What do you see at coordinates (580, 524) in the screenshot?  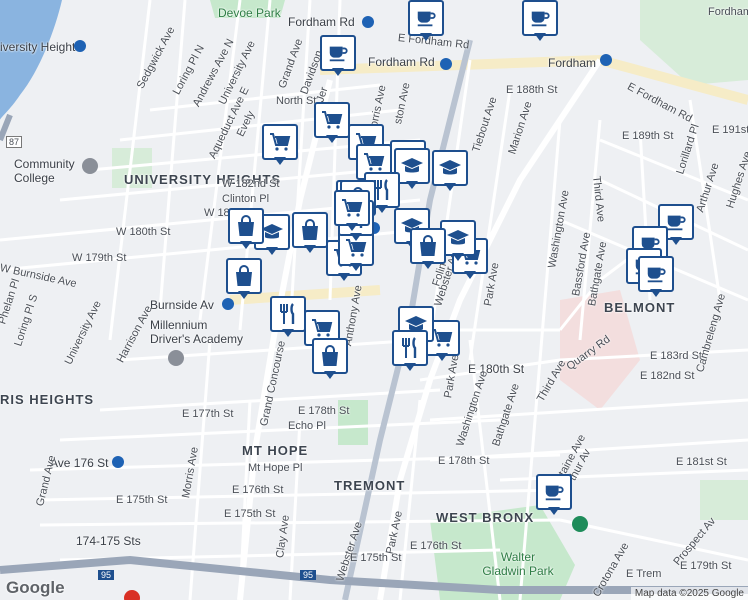 I see `park-poi-icon` at bounding box center [580, 524].